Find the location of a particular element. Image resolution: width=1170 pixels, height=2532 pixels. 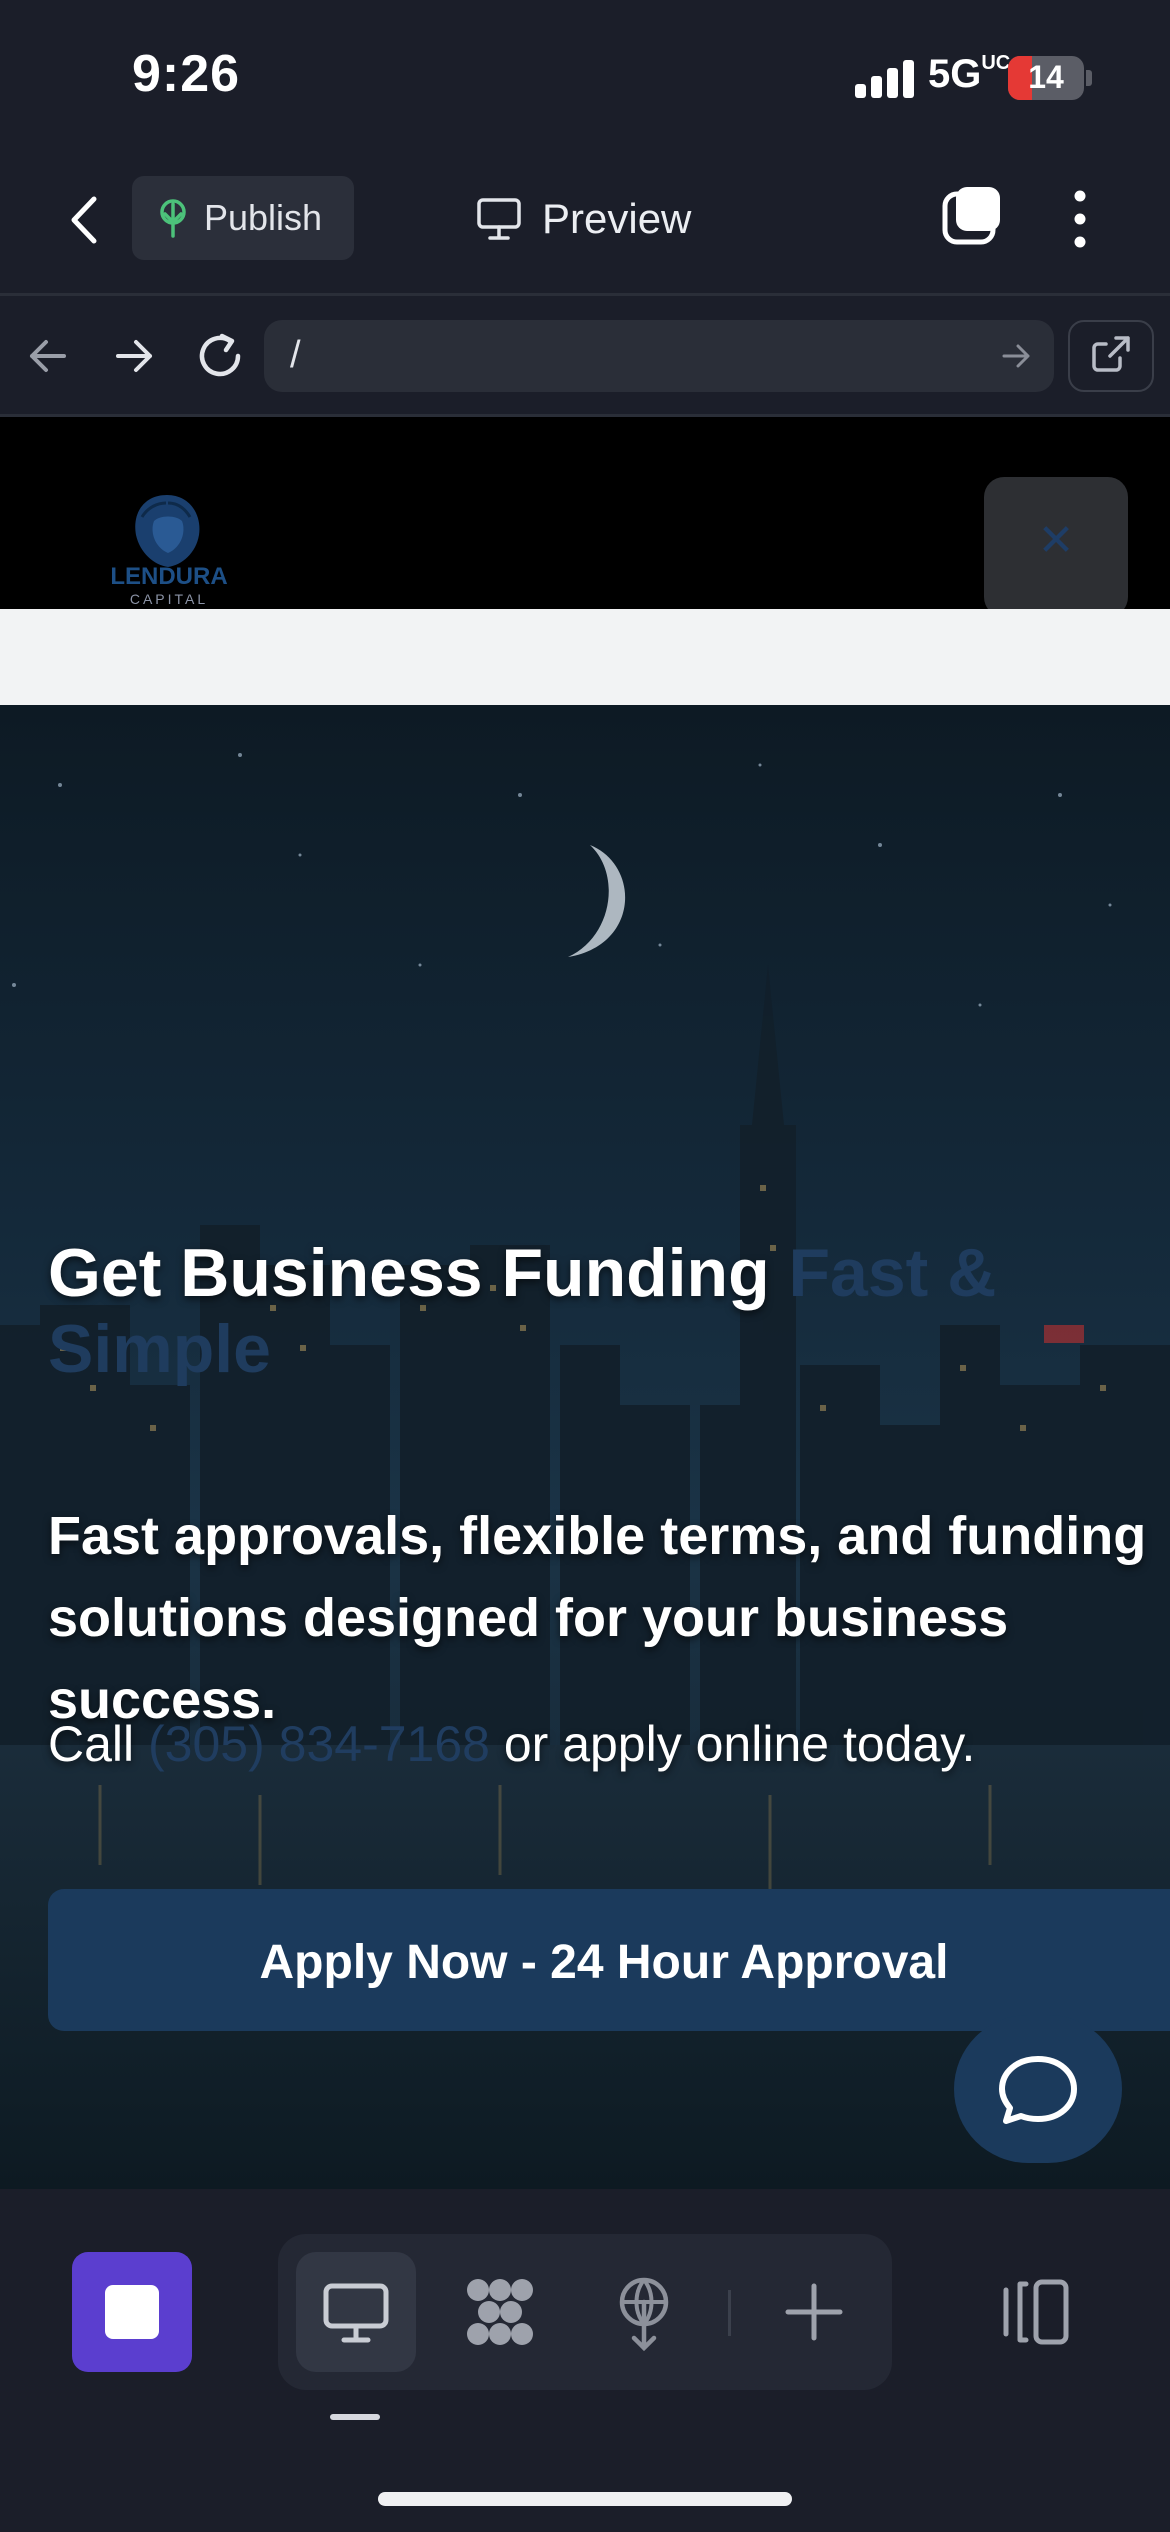

call-suffix: or apply online today. is located at coordinates (732, 1744).